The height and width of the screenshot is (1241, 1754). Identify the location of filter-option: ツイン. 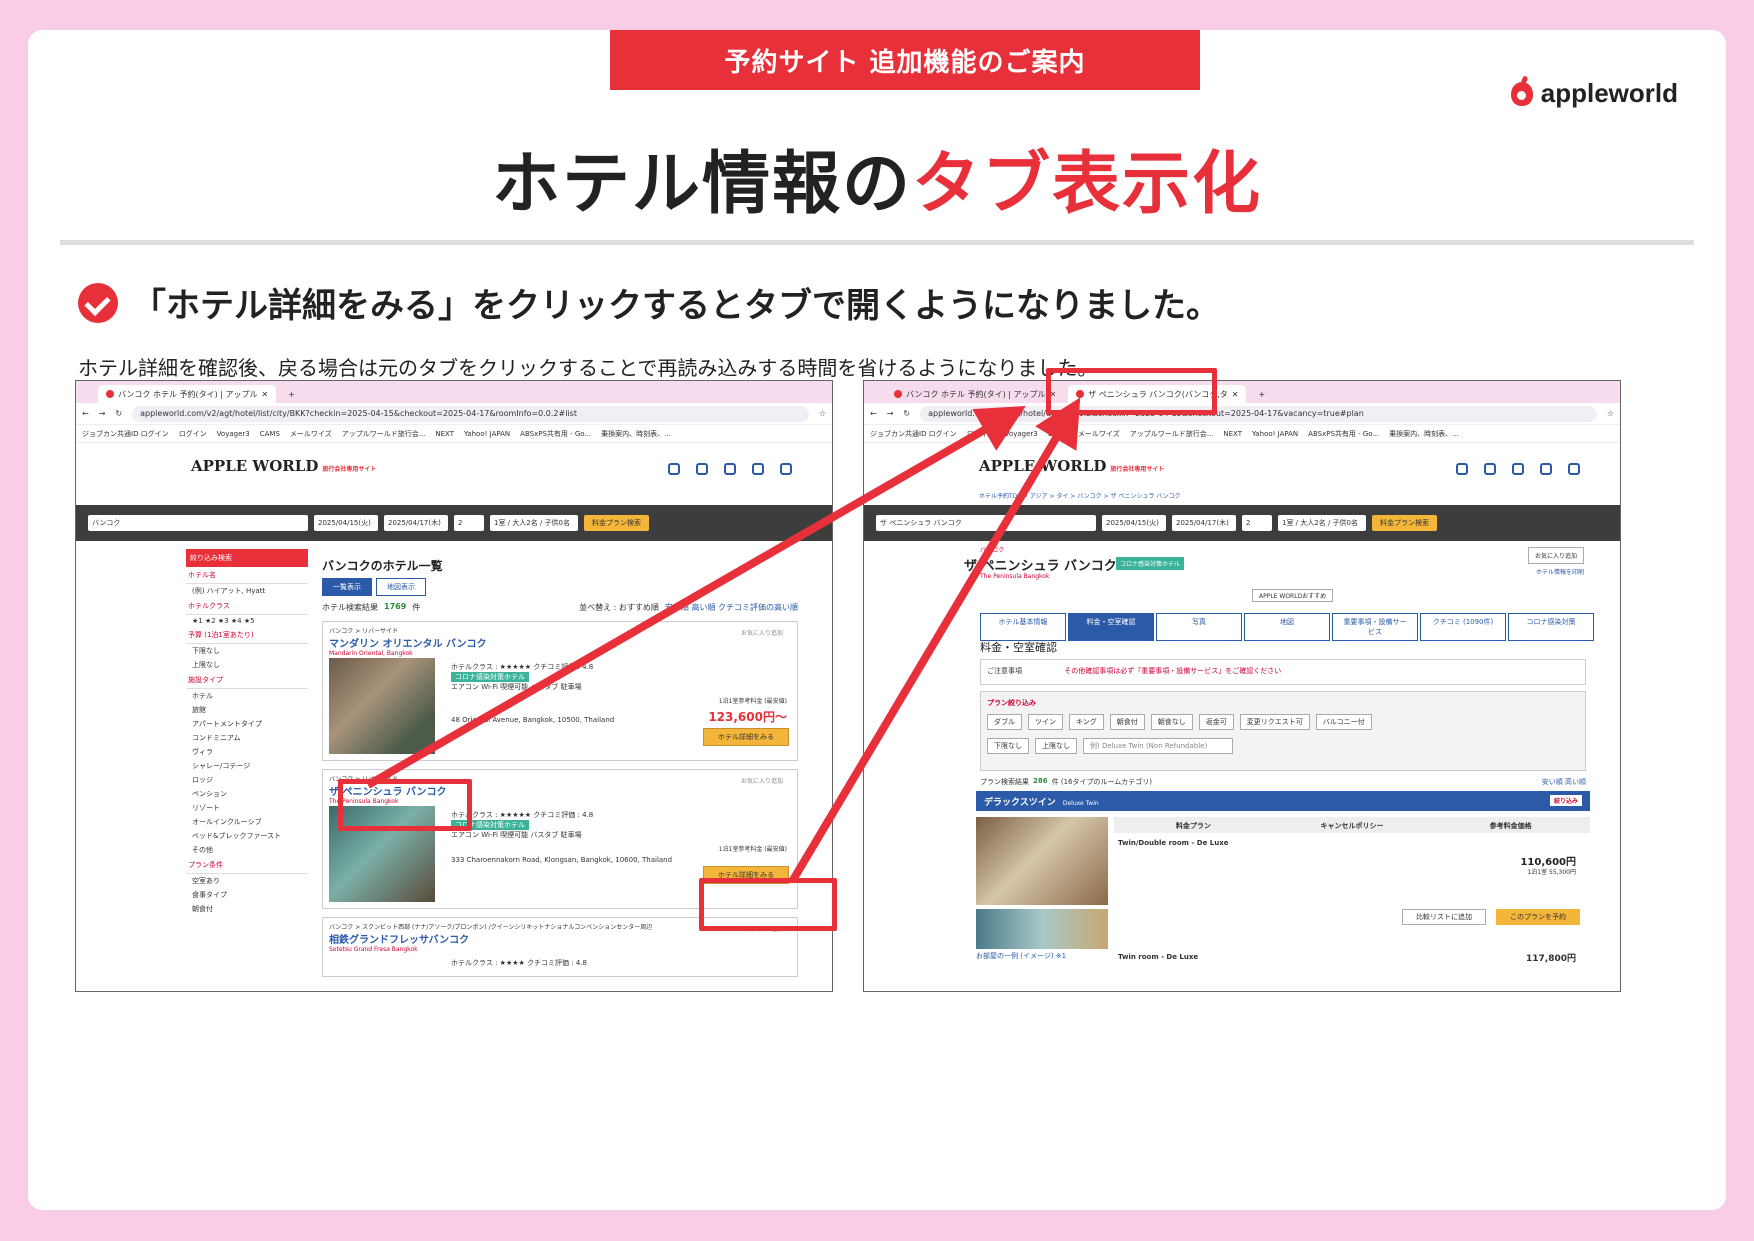
(1045, 722).